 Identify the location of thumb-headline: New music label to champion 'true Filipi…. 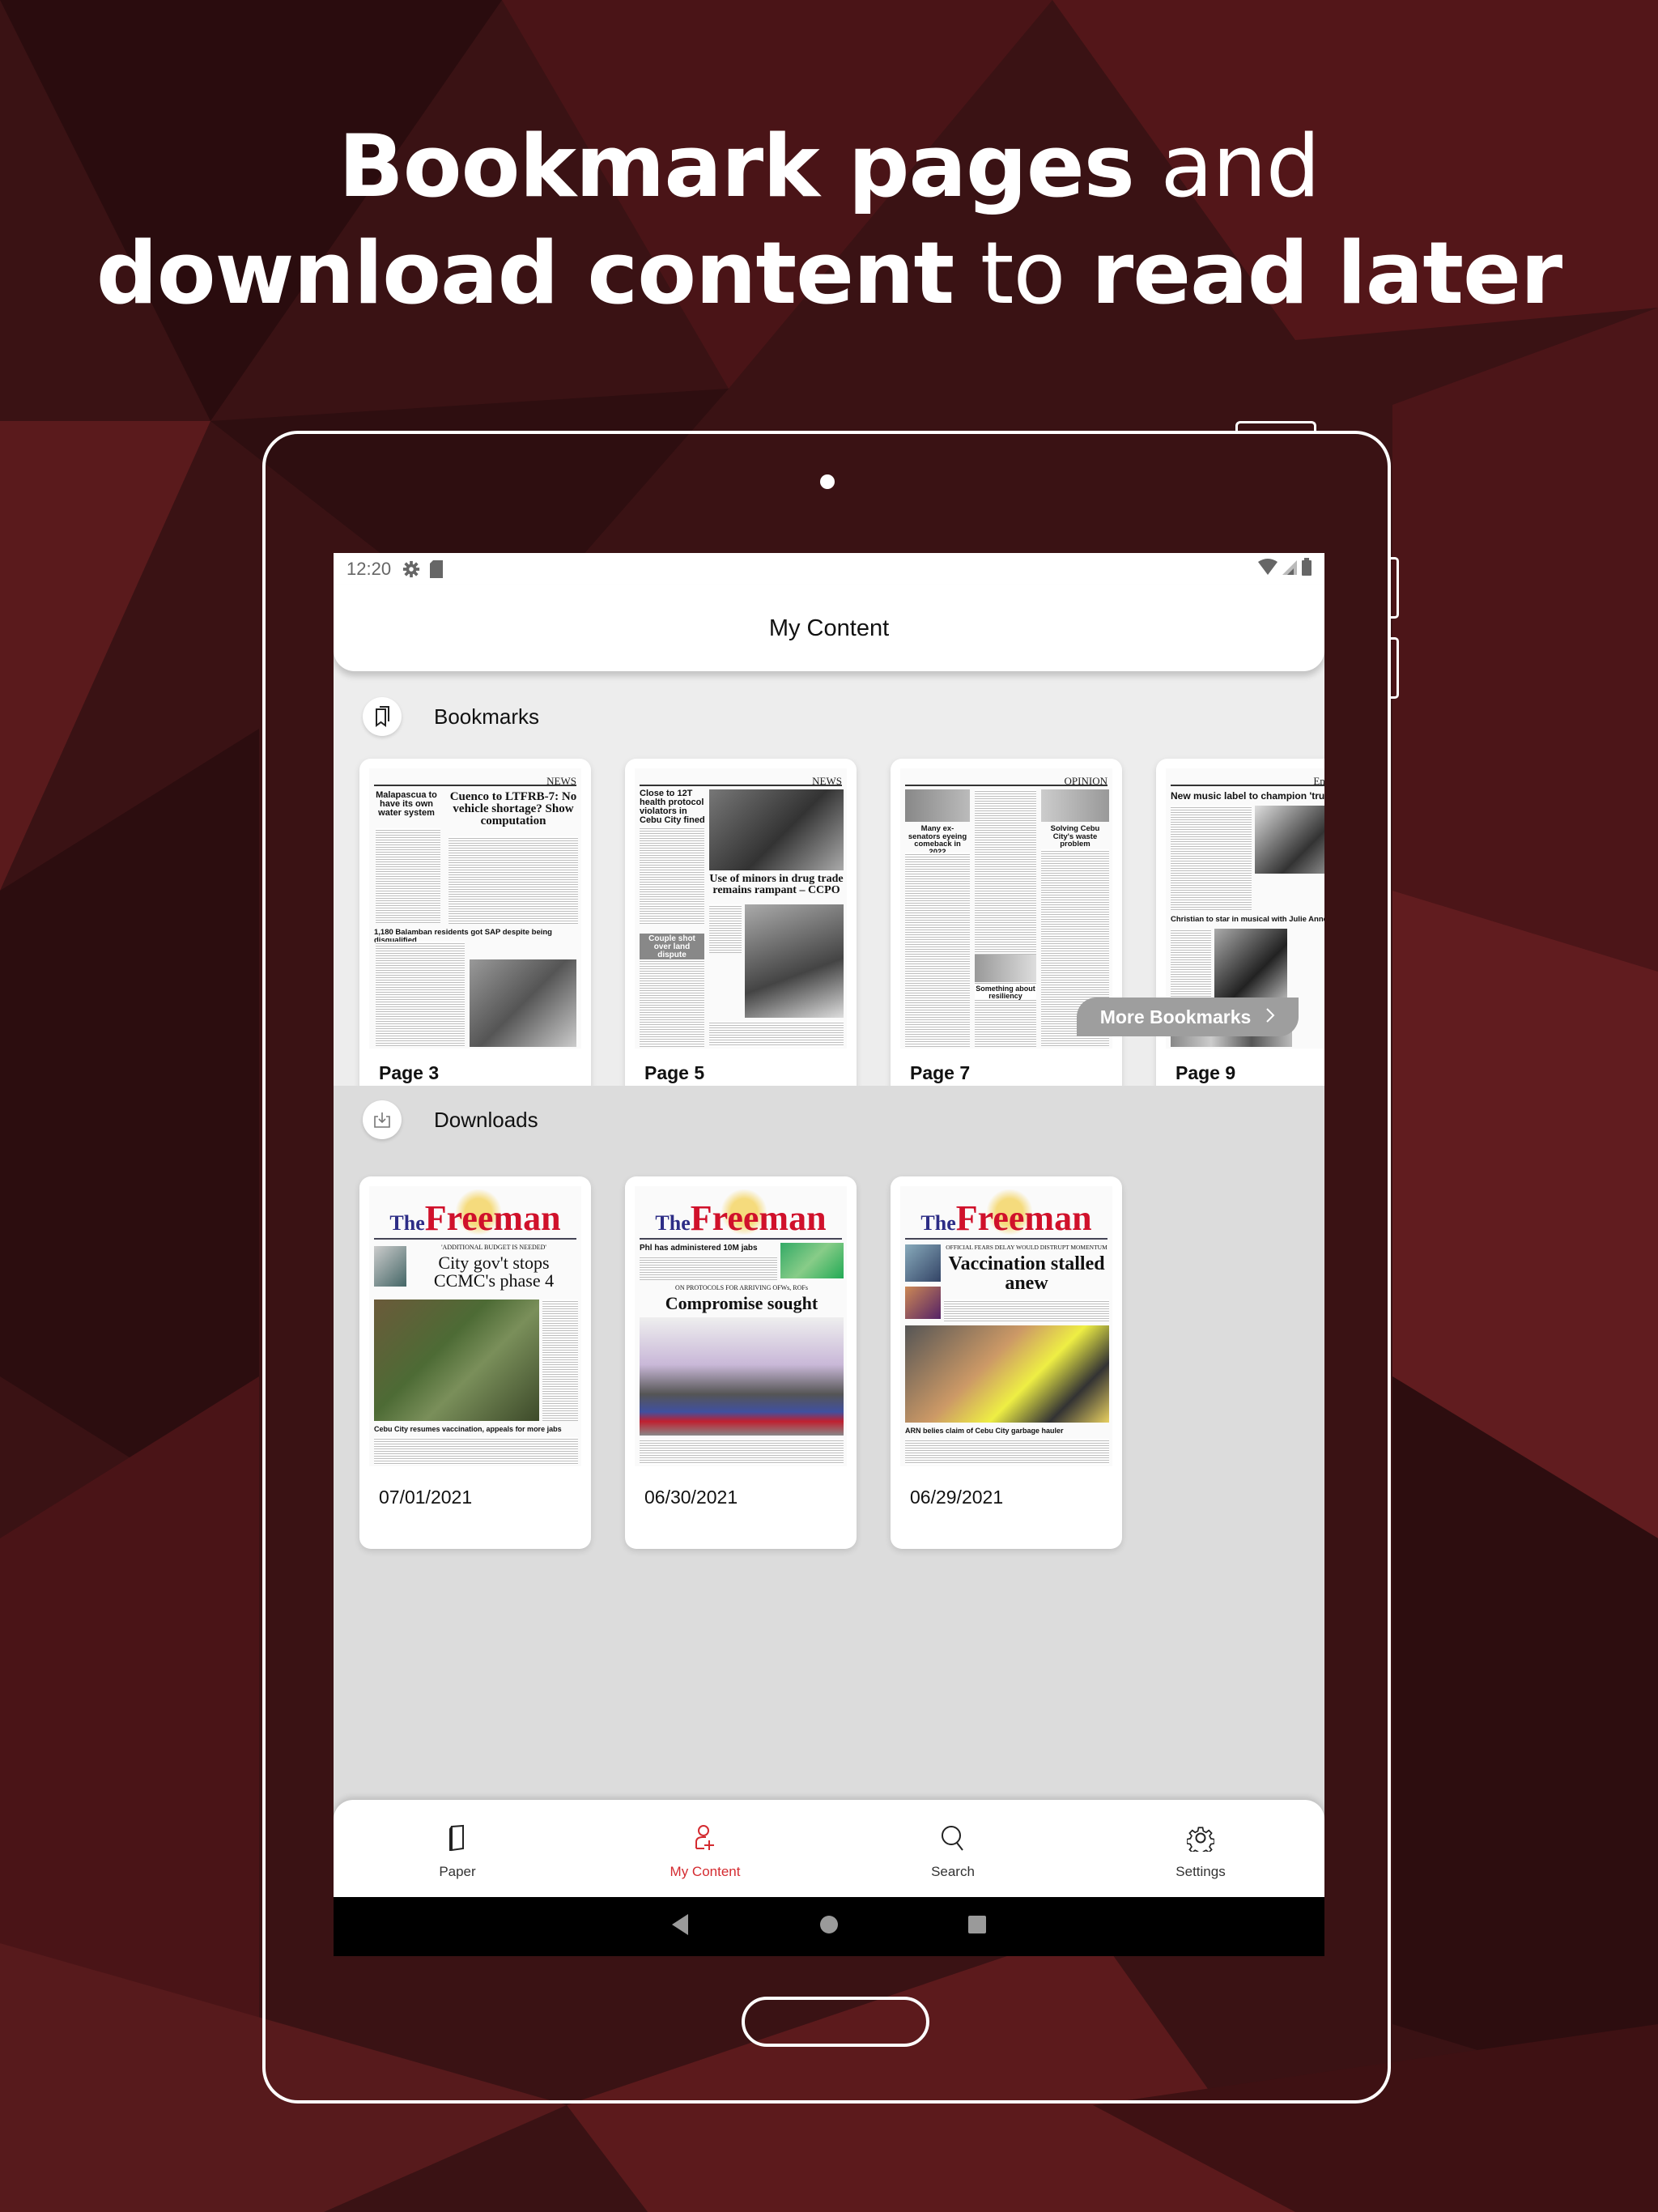
(1247, 796).